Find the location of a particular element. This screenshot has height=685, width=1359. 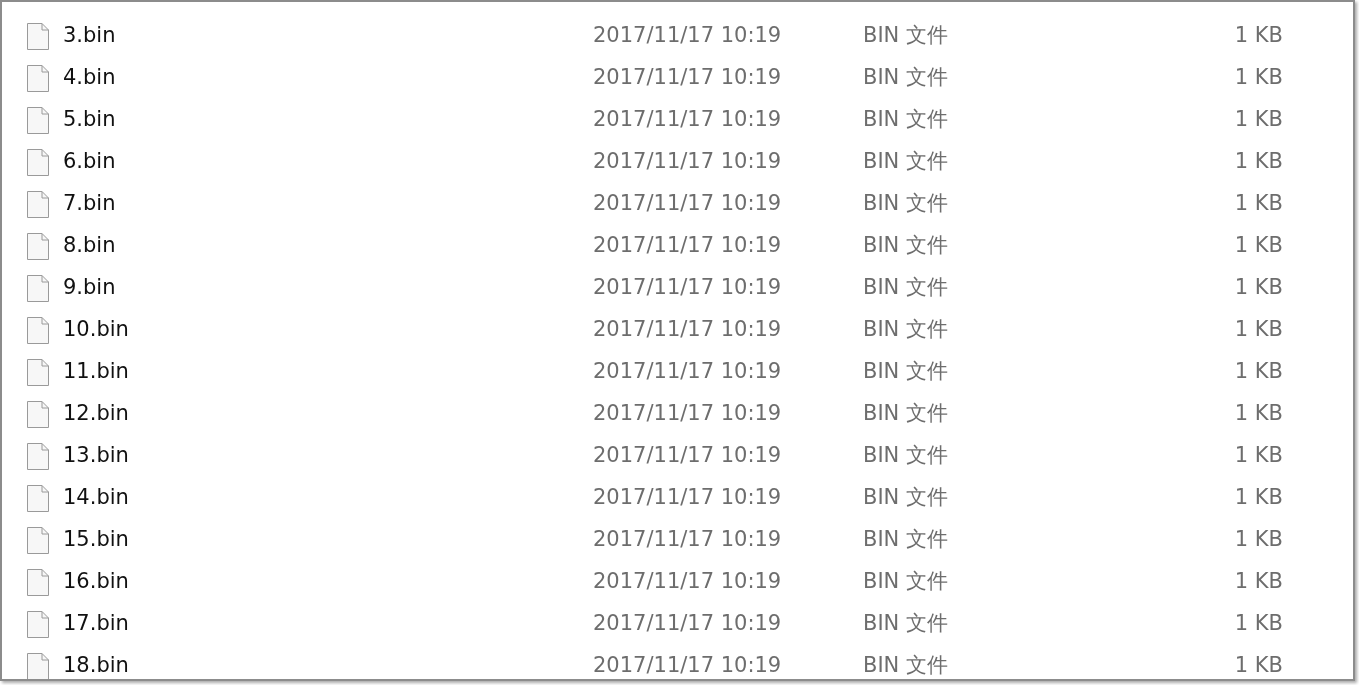

file-name: 5.bin is located at coordinates (89, 119).